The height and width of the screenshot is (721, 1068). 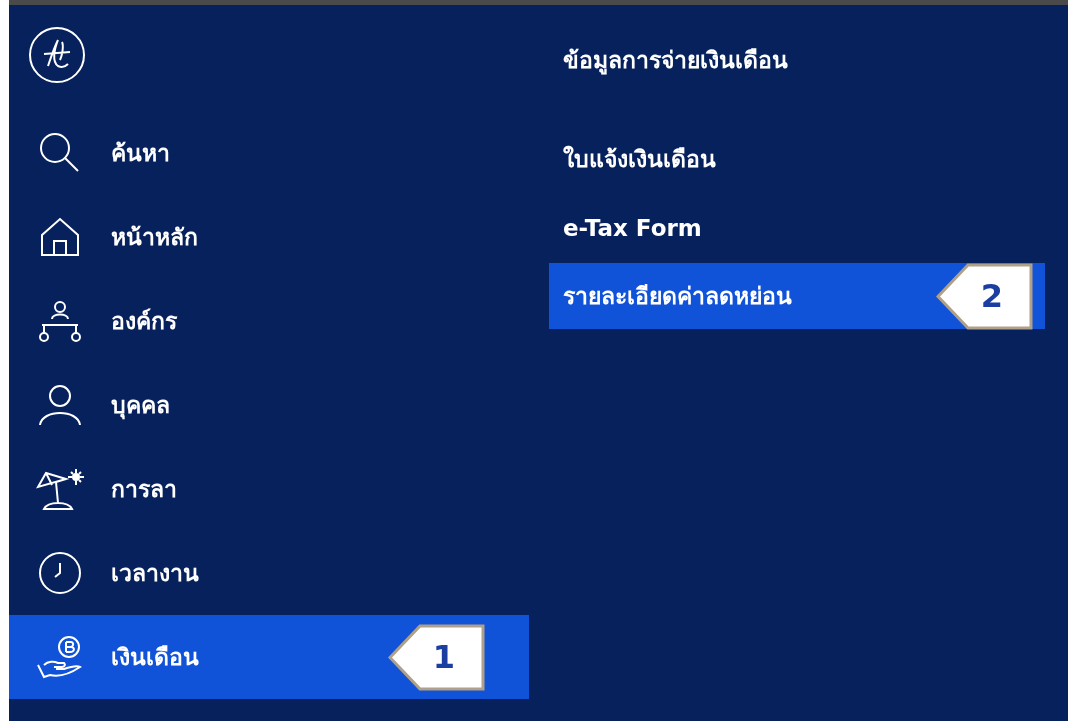 I want to click on clock-icon, so click(x=60, y=573).